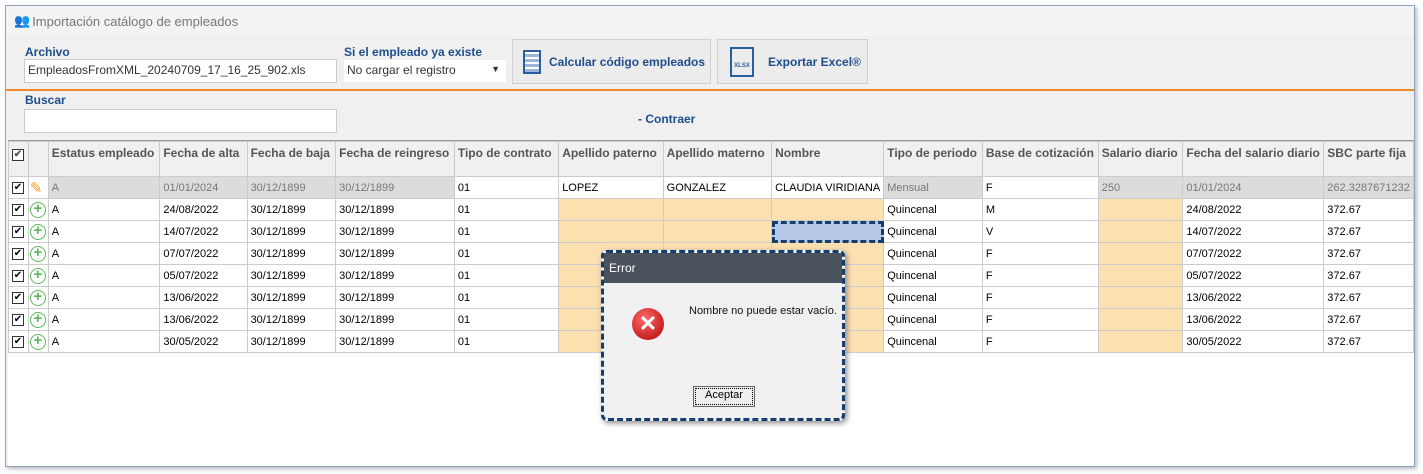  I want to click on table-cell: CLAUDIA VIRIDIANA, so click(828, 187).